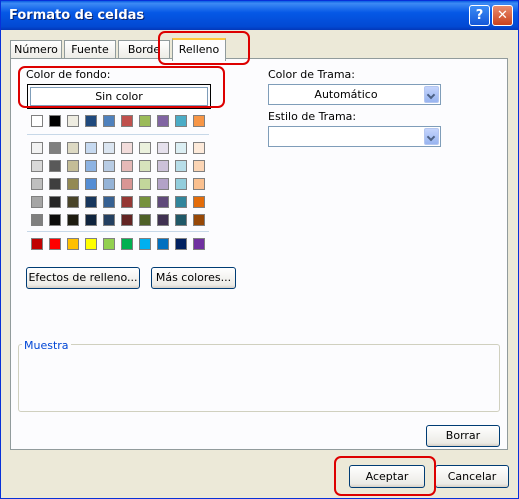 The height and width of the screenshot is (499, 519). Describe the element at coordinates (311, 74) in the screenshot. I see `pattern-color-label: Color de Trama:` at that location.